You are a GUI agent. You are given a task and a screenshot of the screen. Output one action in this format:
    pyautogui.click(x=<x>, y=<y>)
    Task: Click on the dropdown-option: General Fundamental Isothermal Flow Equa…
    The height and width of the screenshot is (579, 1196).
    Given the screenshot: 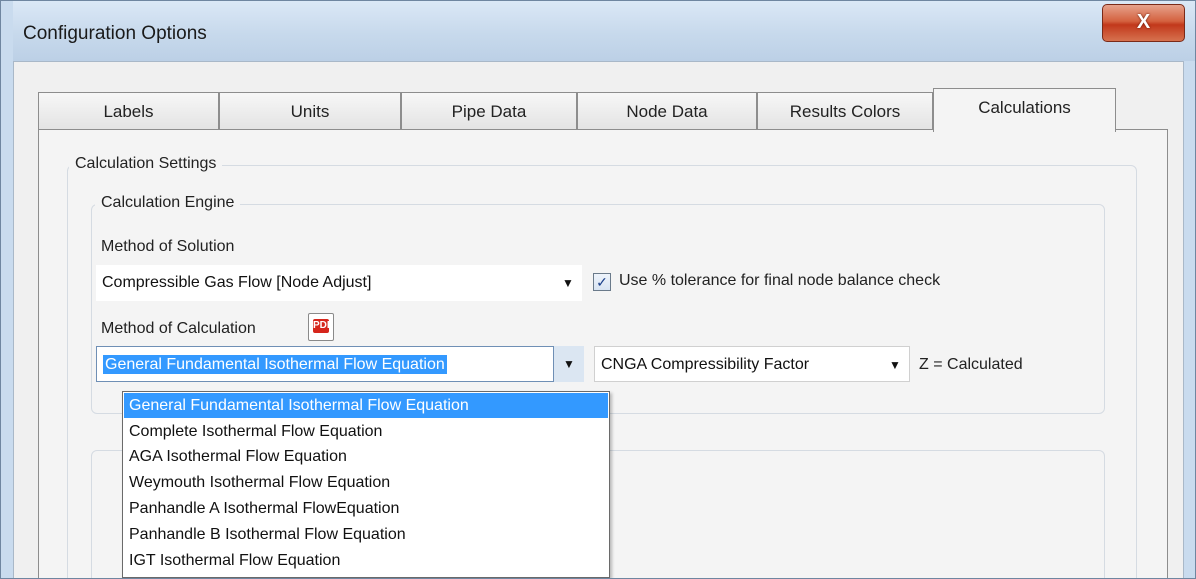 What is the action you would take?
    pyautogui.click(x=366, y=405)
    